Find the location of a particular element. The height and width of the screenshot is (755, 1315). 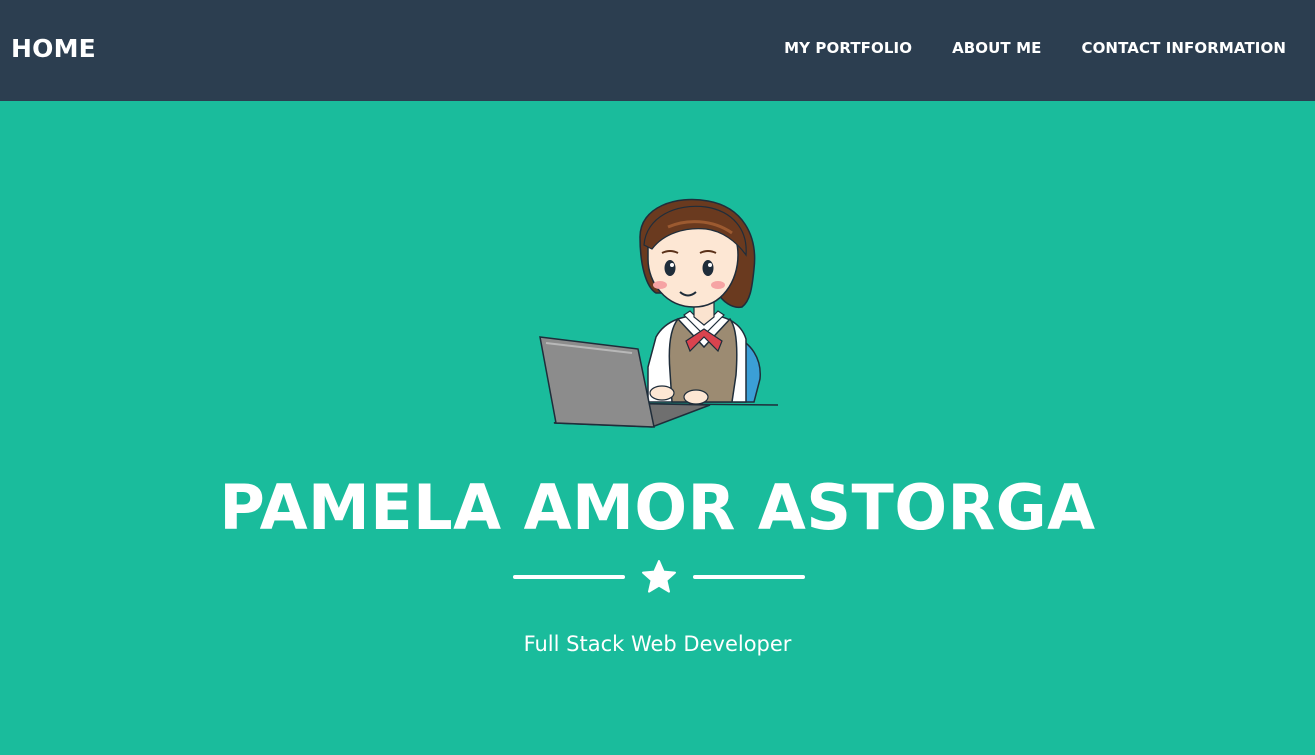

nav-link-about: ABOUT ME is located at coordinates (996, 48).